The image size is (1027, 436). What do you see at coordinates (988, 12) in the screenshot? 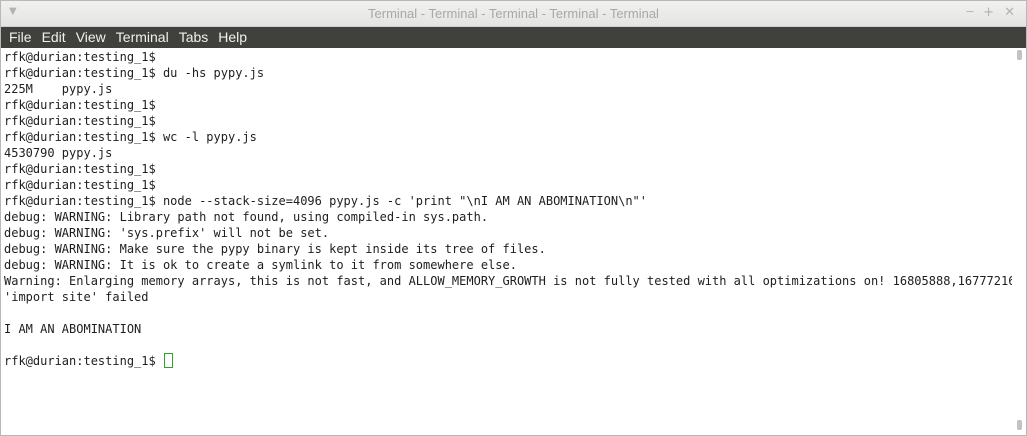
I see `maximize-icon: +` at bounding box center [988, 12].